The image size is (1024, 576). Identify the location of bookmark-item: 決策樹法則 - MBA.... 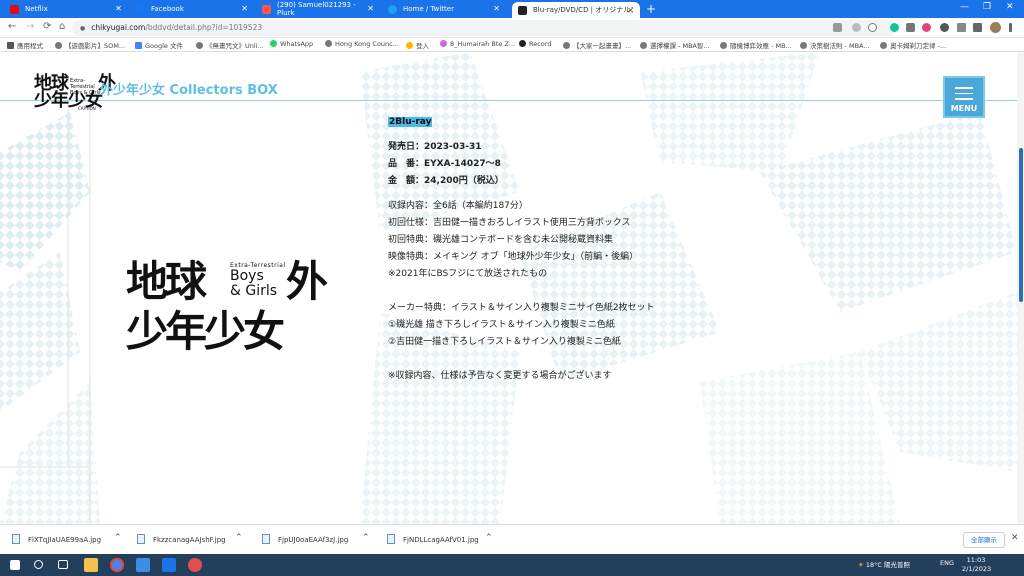
(835, 45).